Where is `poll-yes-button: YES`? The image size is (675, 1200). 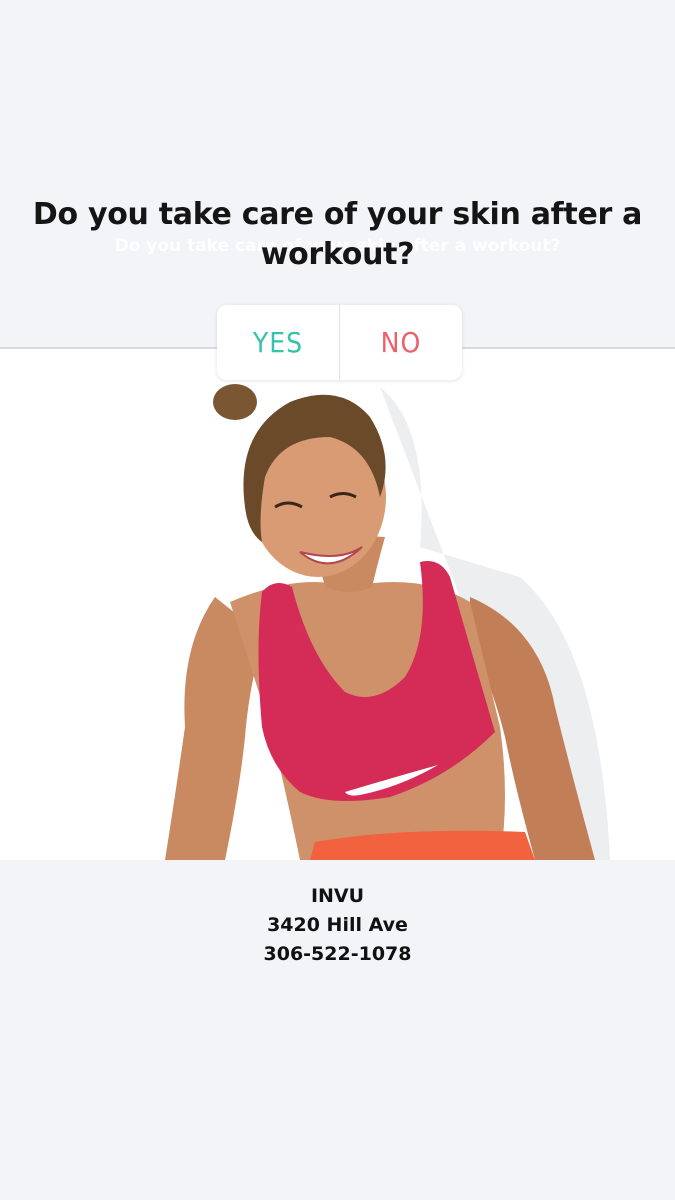 poll-yes-button: YES is located at coordinates (278, 342).